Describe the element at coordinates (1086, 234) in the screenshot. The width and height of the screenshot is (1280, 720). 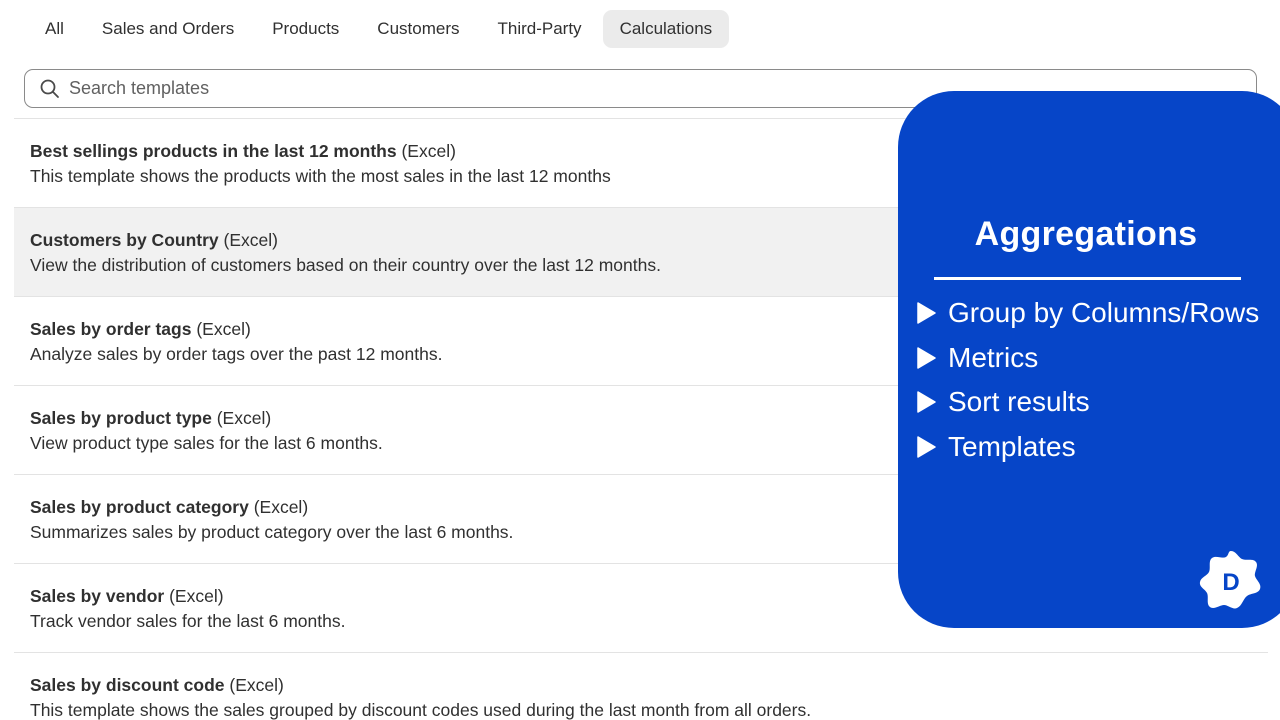
I see `panel-title: Aggregations` at that location.